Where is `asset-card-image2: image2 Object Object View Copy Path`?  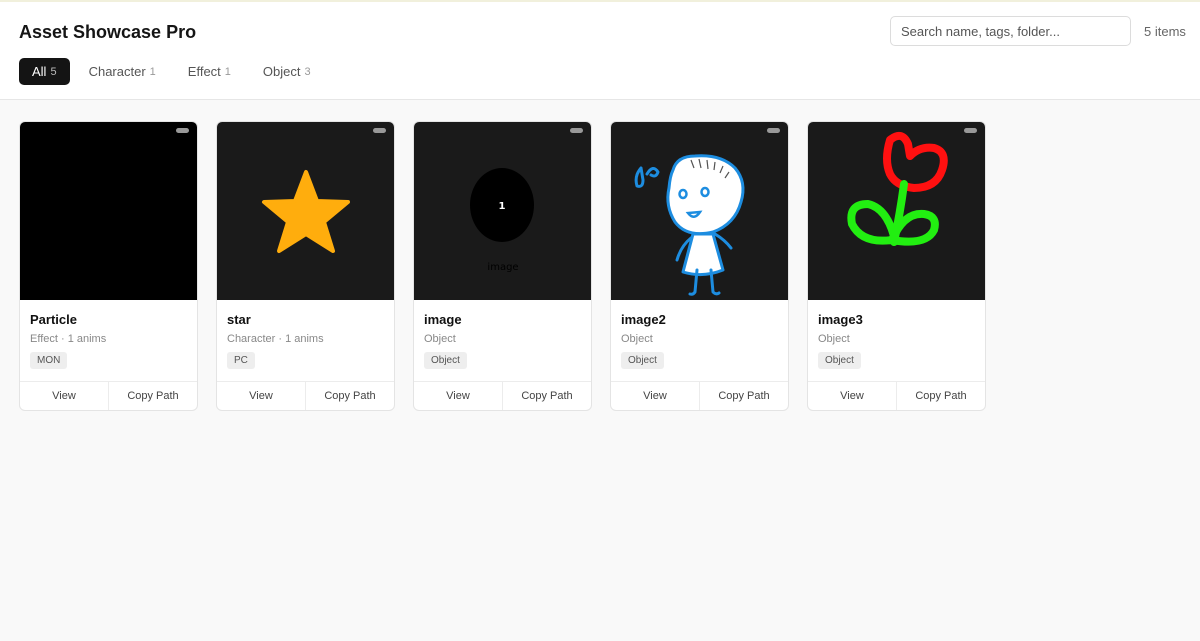 asset-card-image2: image2 Object Object View Copy Path is located at coordinates (699, 266).